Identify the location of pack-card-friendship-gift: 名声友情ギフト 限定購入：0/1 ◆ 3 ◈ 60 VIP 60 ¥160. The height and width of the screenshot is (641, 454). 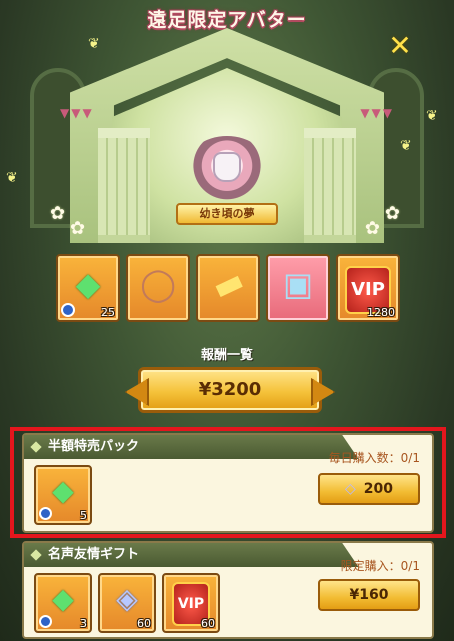
(228, 590).